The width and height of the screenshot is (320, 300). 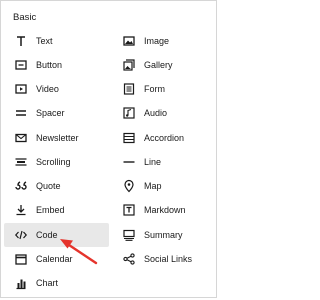 What do you see at coordinates (163, 235) in the screenshot?
I see `block-item-label: Summary` at bounding box center [163, 235].